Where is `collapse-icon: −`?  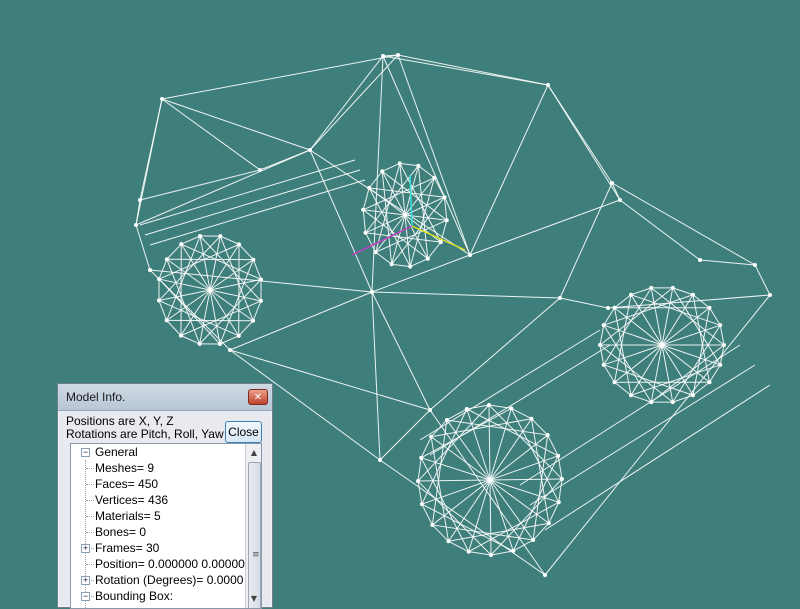 collapse-icon: − is located at coordinates (85, 452).